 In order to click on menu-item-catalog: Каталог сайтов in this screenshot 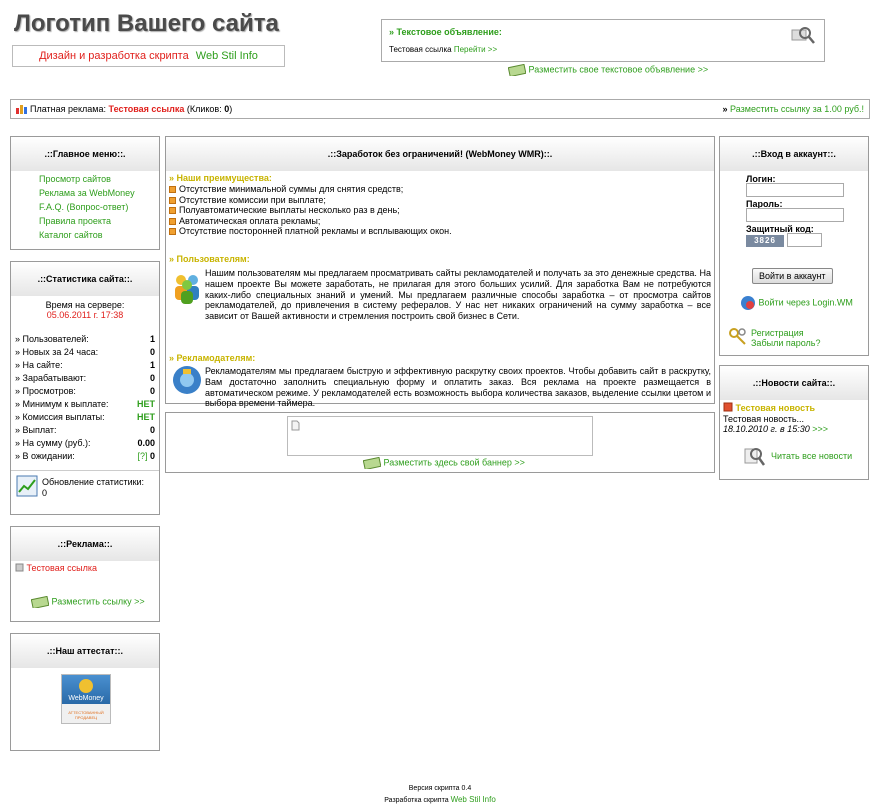, I will do `click(99, 235)`.